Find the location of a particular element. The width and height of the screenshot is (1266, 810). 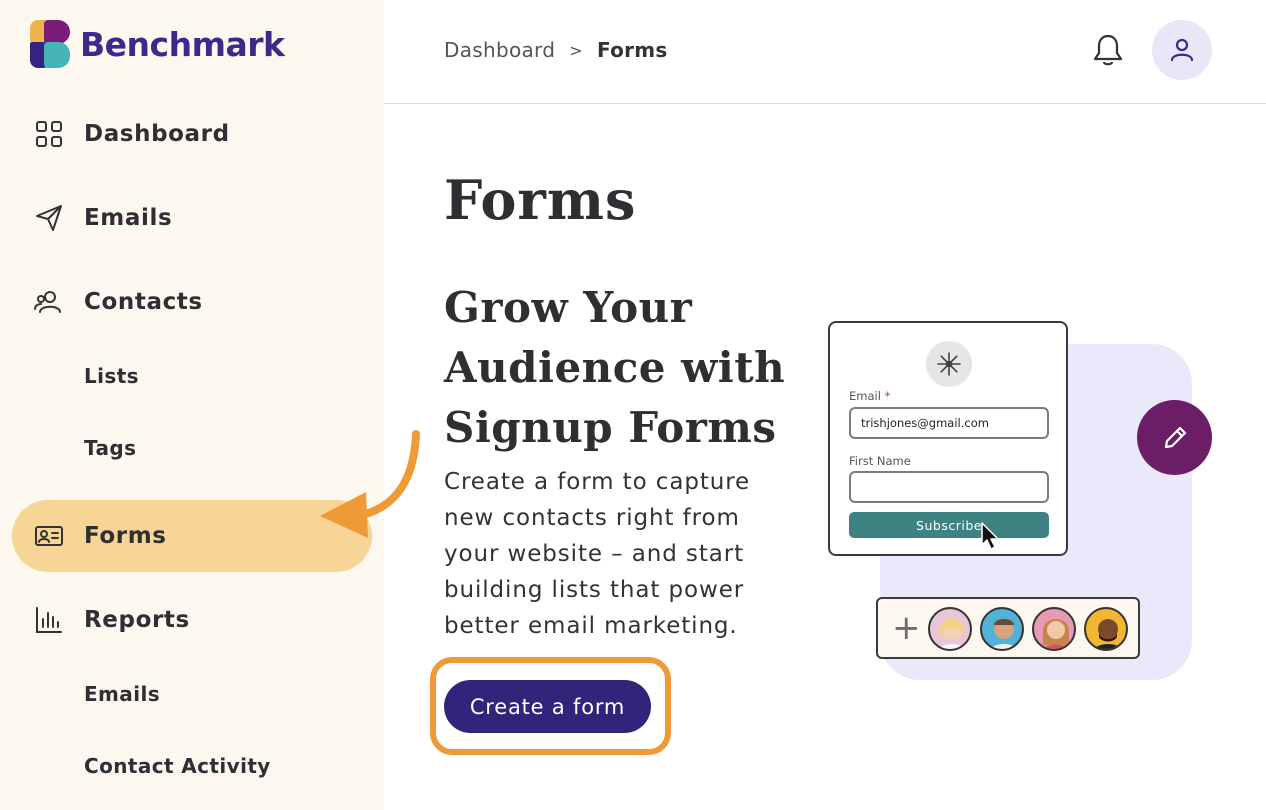

sidebar-item-label: Emails is located at coordinates (128, 218).